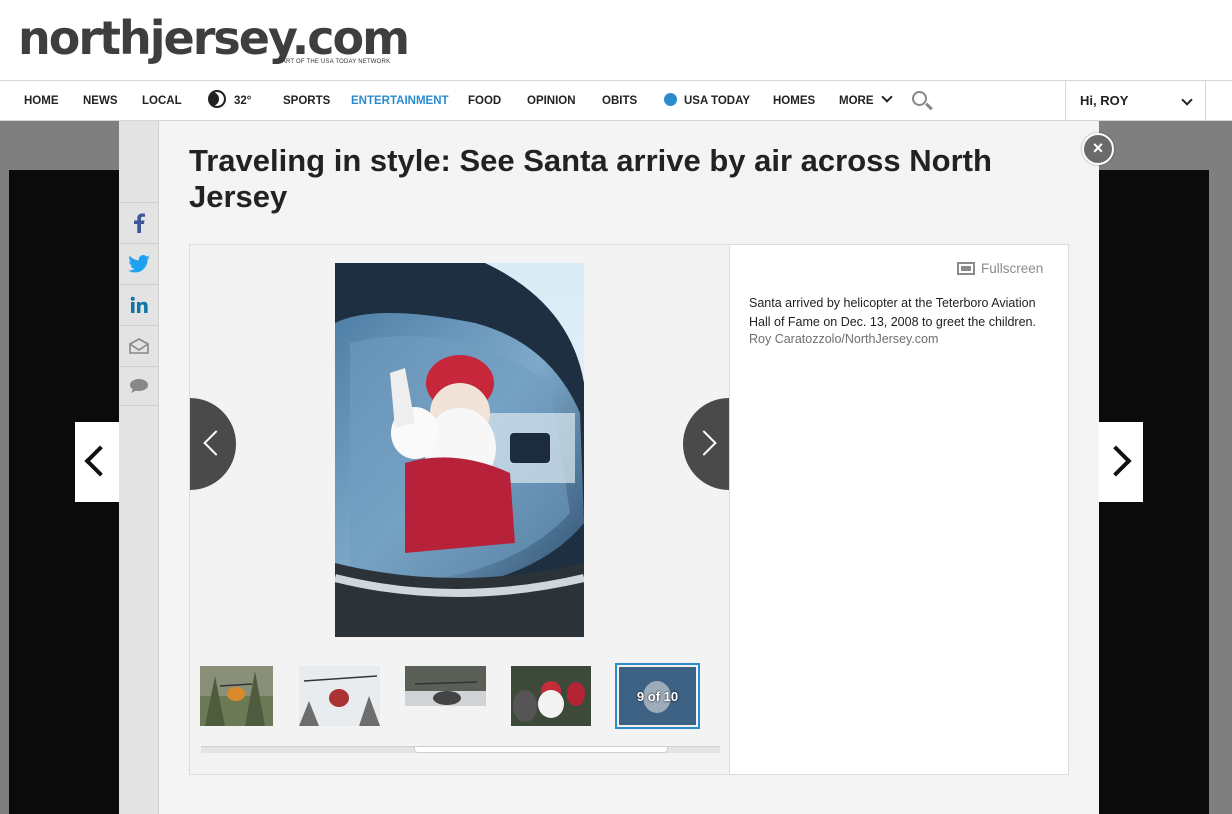  I want to click on share-linkedin-button, so click(138, 304).